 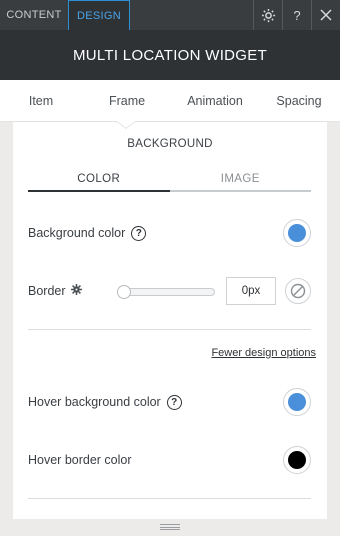 I want to click on tab-design: DESIGN, so click(x=99, y=15).